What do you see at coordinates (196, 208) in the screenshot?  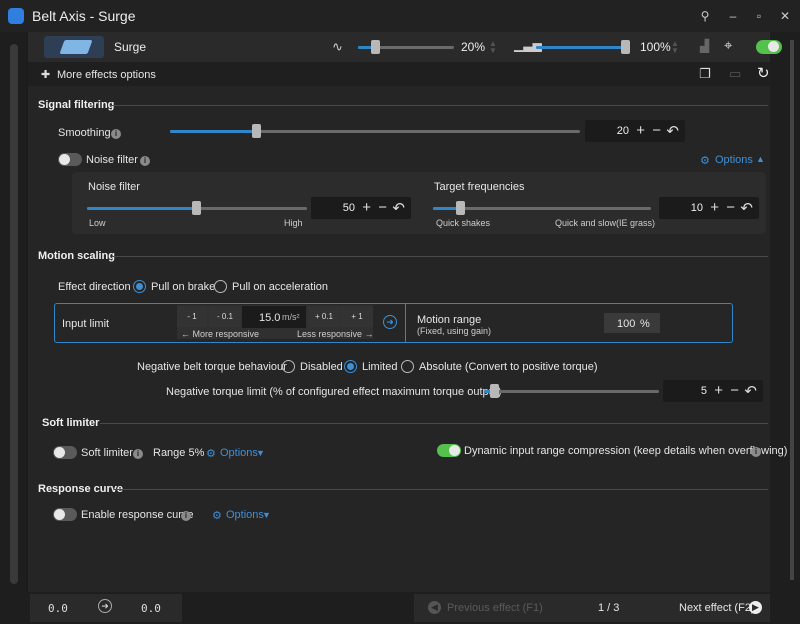 I see `noise-filter-slider-thumb` at bounding box center [196, 208].